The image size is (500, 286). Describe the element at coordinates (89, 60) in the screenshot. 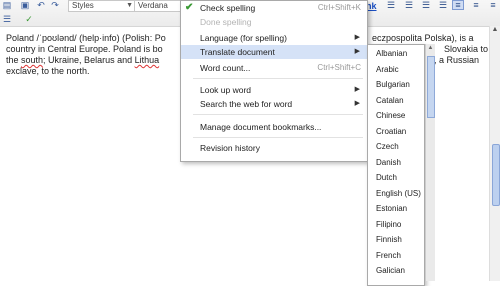

I see `doc-text: ; Ukraine, Belarus and` at that location.